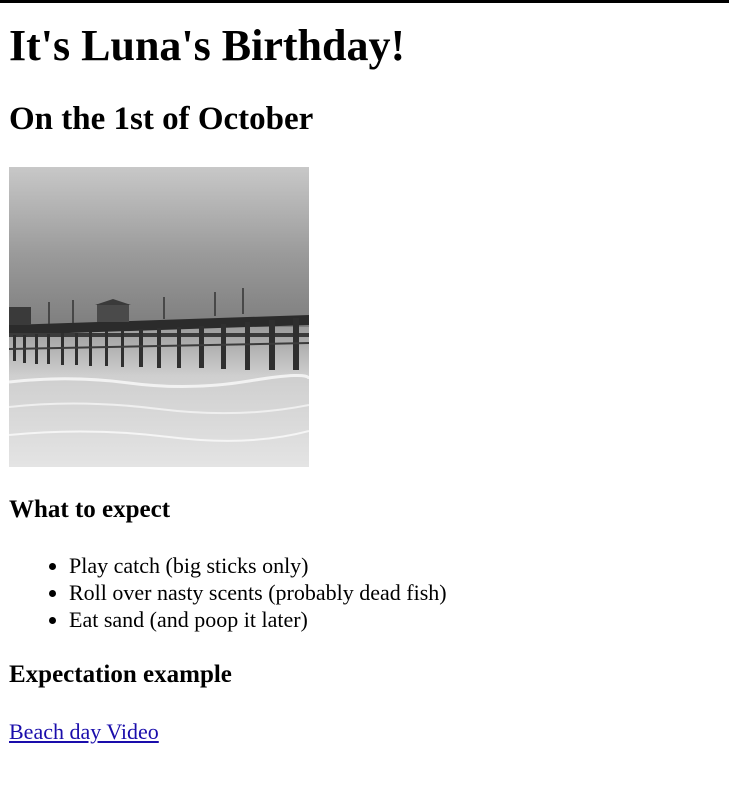  Describe the element at coordinates (394, 565) in the screenshot. I see `list-item: Play catch (big sticks only)` at that location.